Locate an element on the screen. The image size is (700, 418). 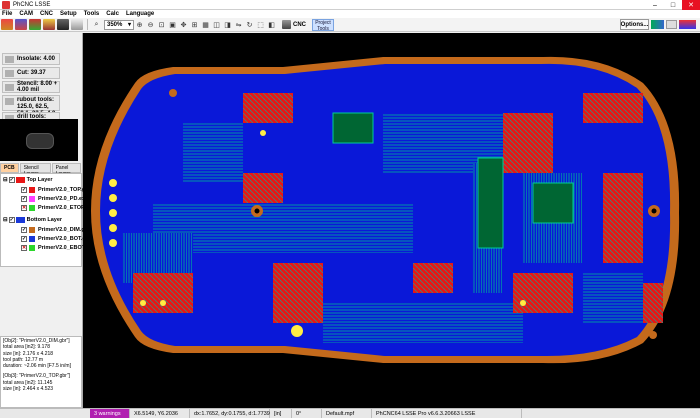
minimize-icon: – is located at coordinates (655, 5).